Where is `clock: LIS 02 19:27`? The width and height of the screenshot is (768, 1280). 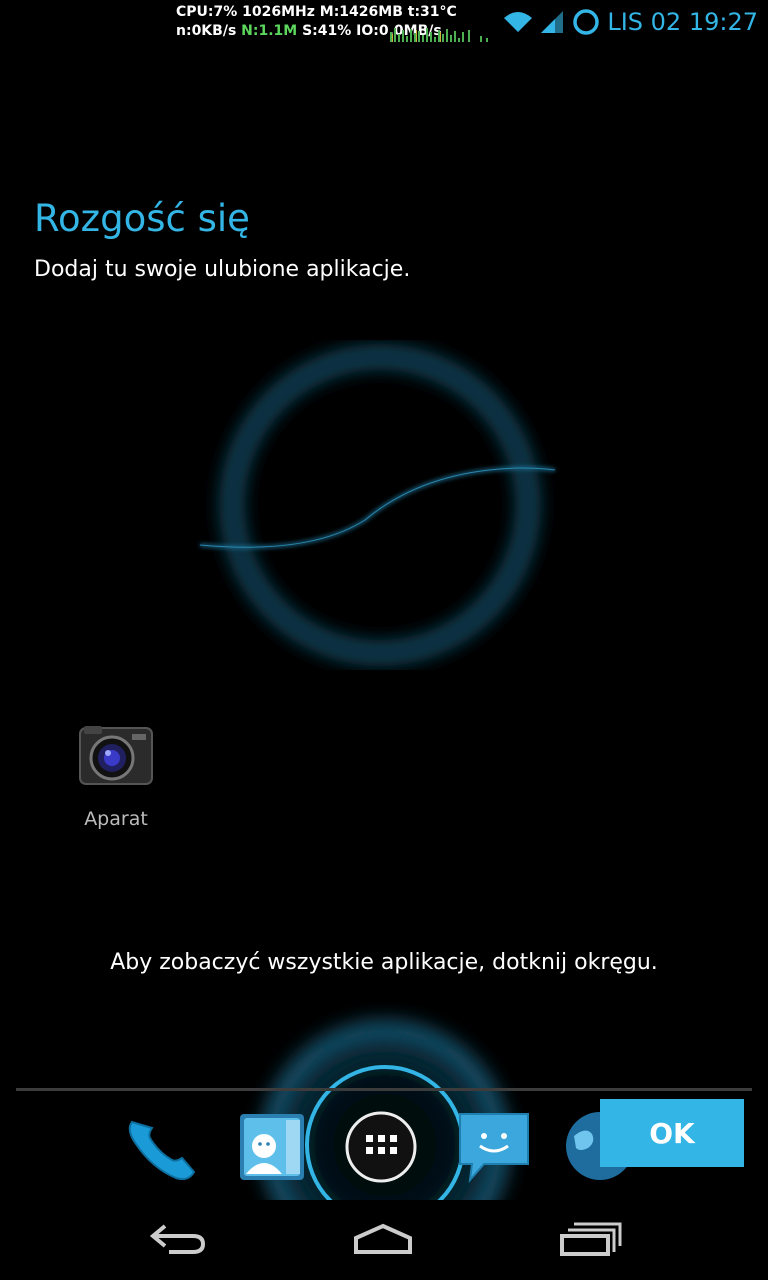
clock: LIS 02 19:27 is located at coordinates (682, 22).